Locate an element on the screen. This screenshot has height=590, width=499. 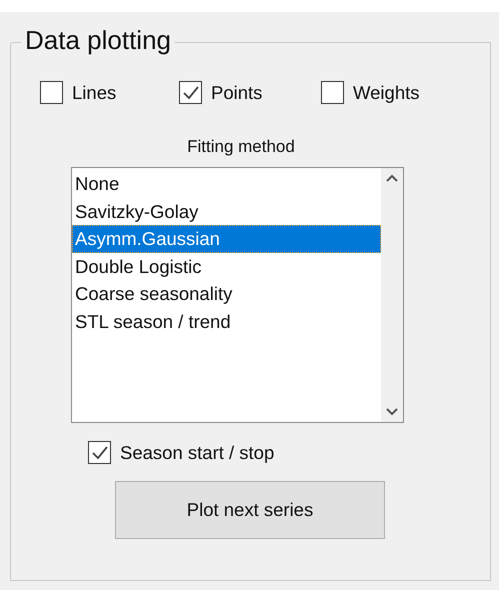
list-item: STL season / trend is located at coordinates (226, 321).